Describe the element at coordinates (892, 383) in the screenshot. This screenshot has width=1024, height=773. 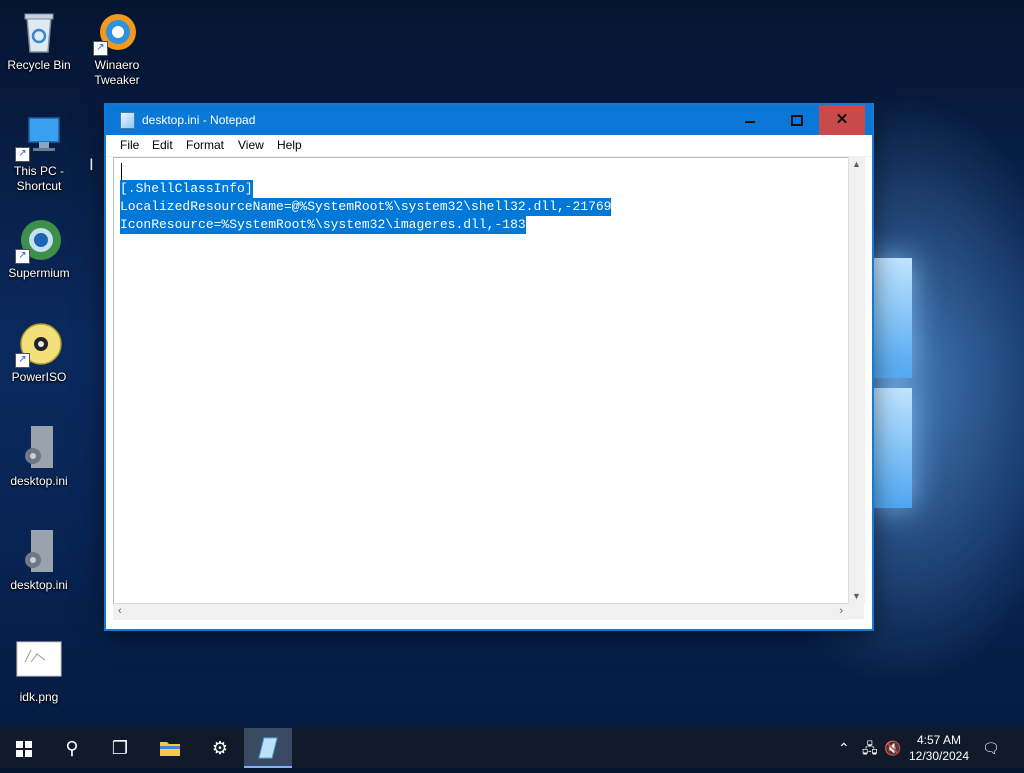
I see `wallpaper-windows-logo` at that location.